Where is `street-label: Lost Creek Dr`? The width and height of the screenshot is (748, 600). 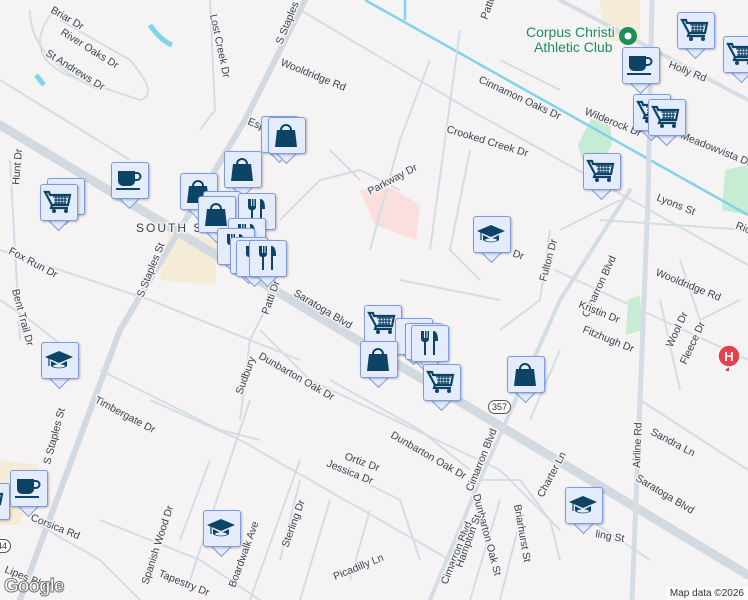
street-label: Lost Creek Dr is located at coordinates (219, 46).